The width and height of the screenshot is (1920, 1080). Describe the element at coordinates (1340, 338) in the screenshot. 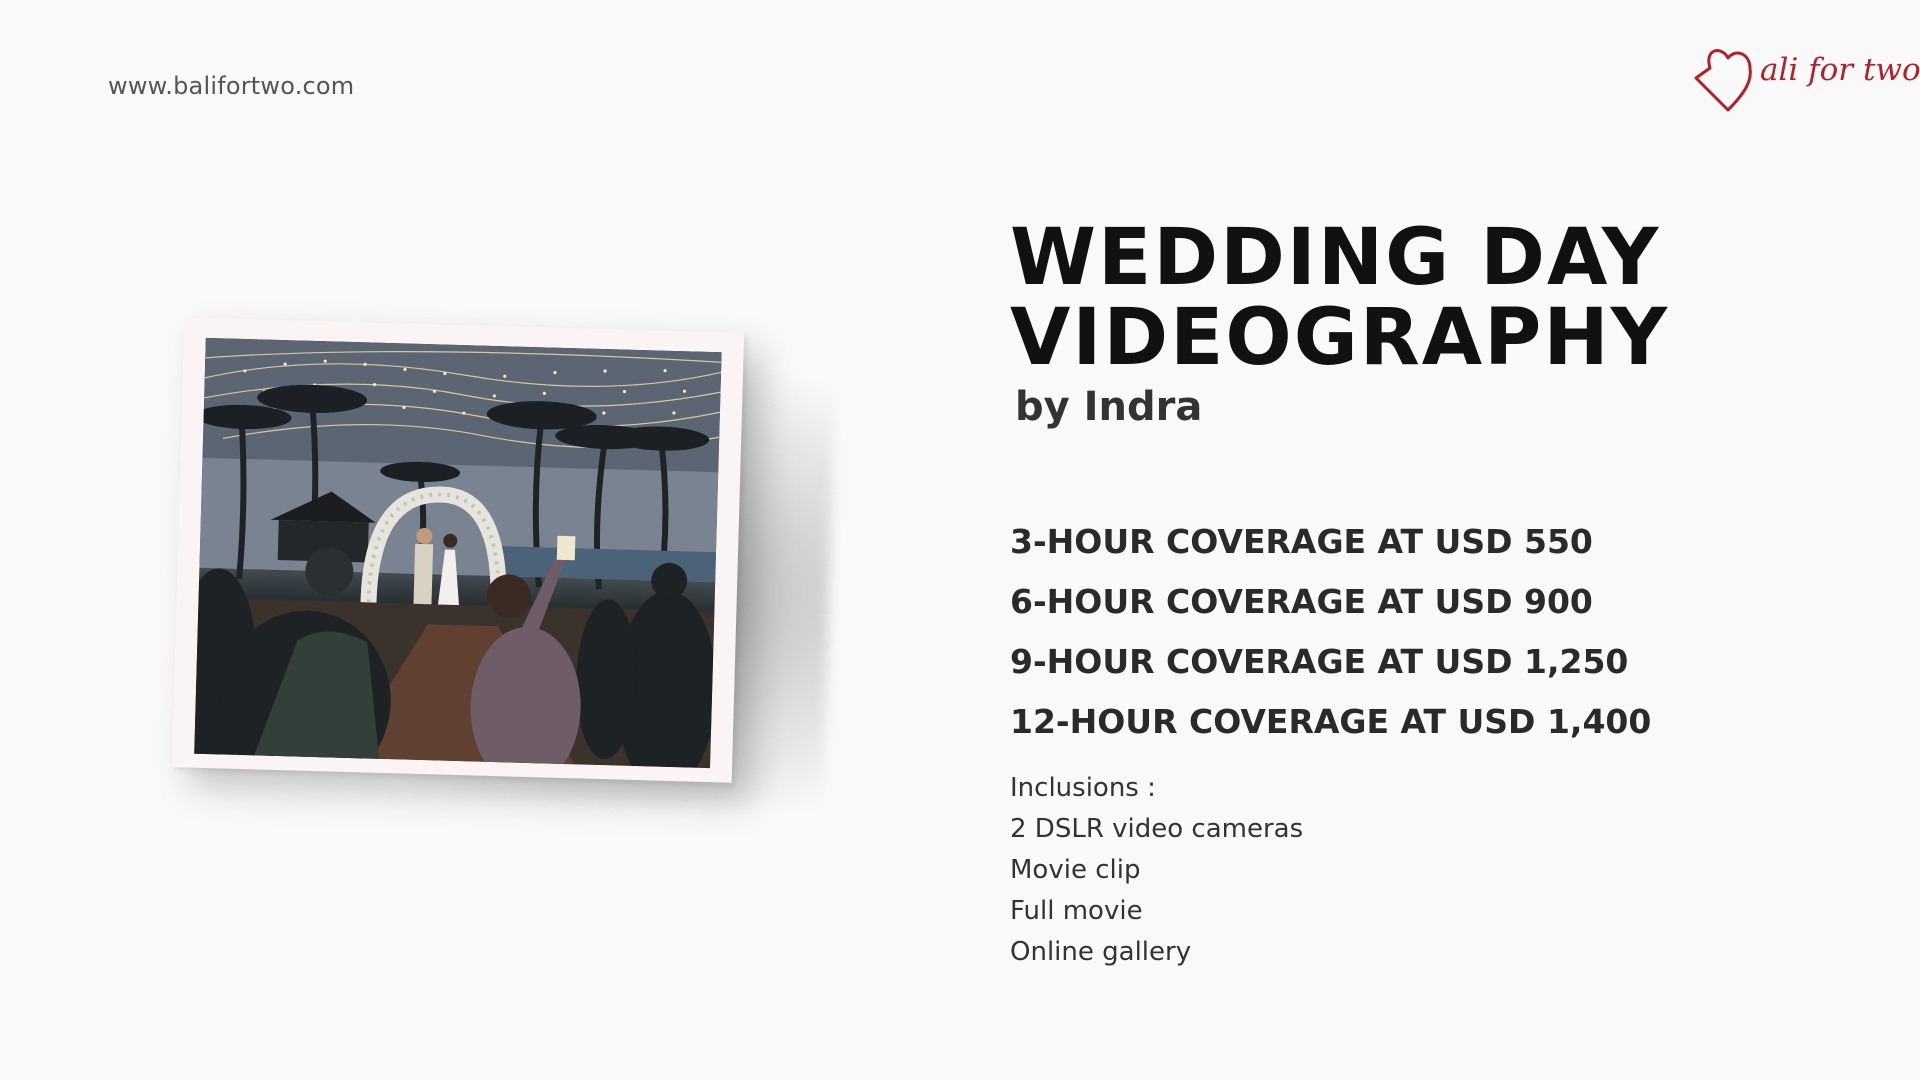

I see `title-line-2: VIDEOGRAPHY` at that location.